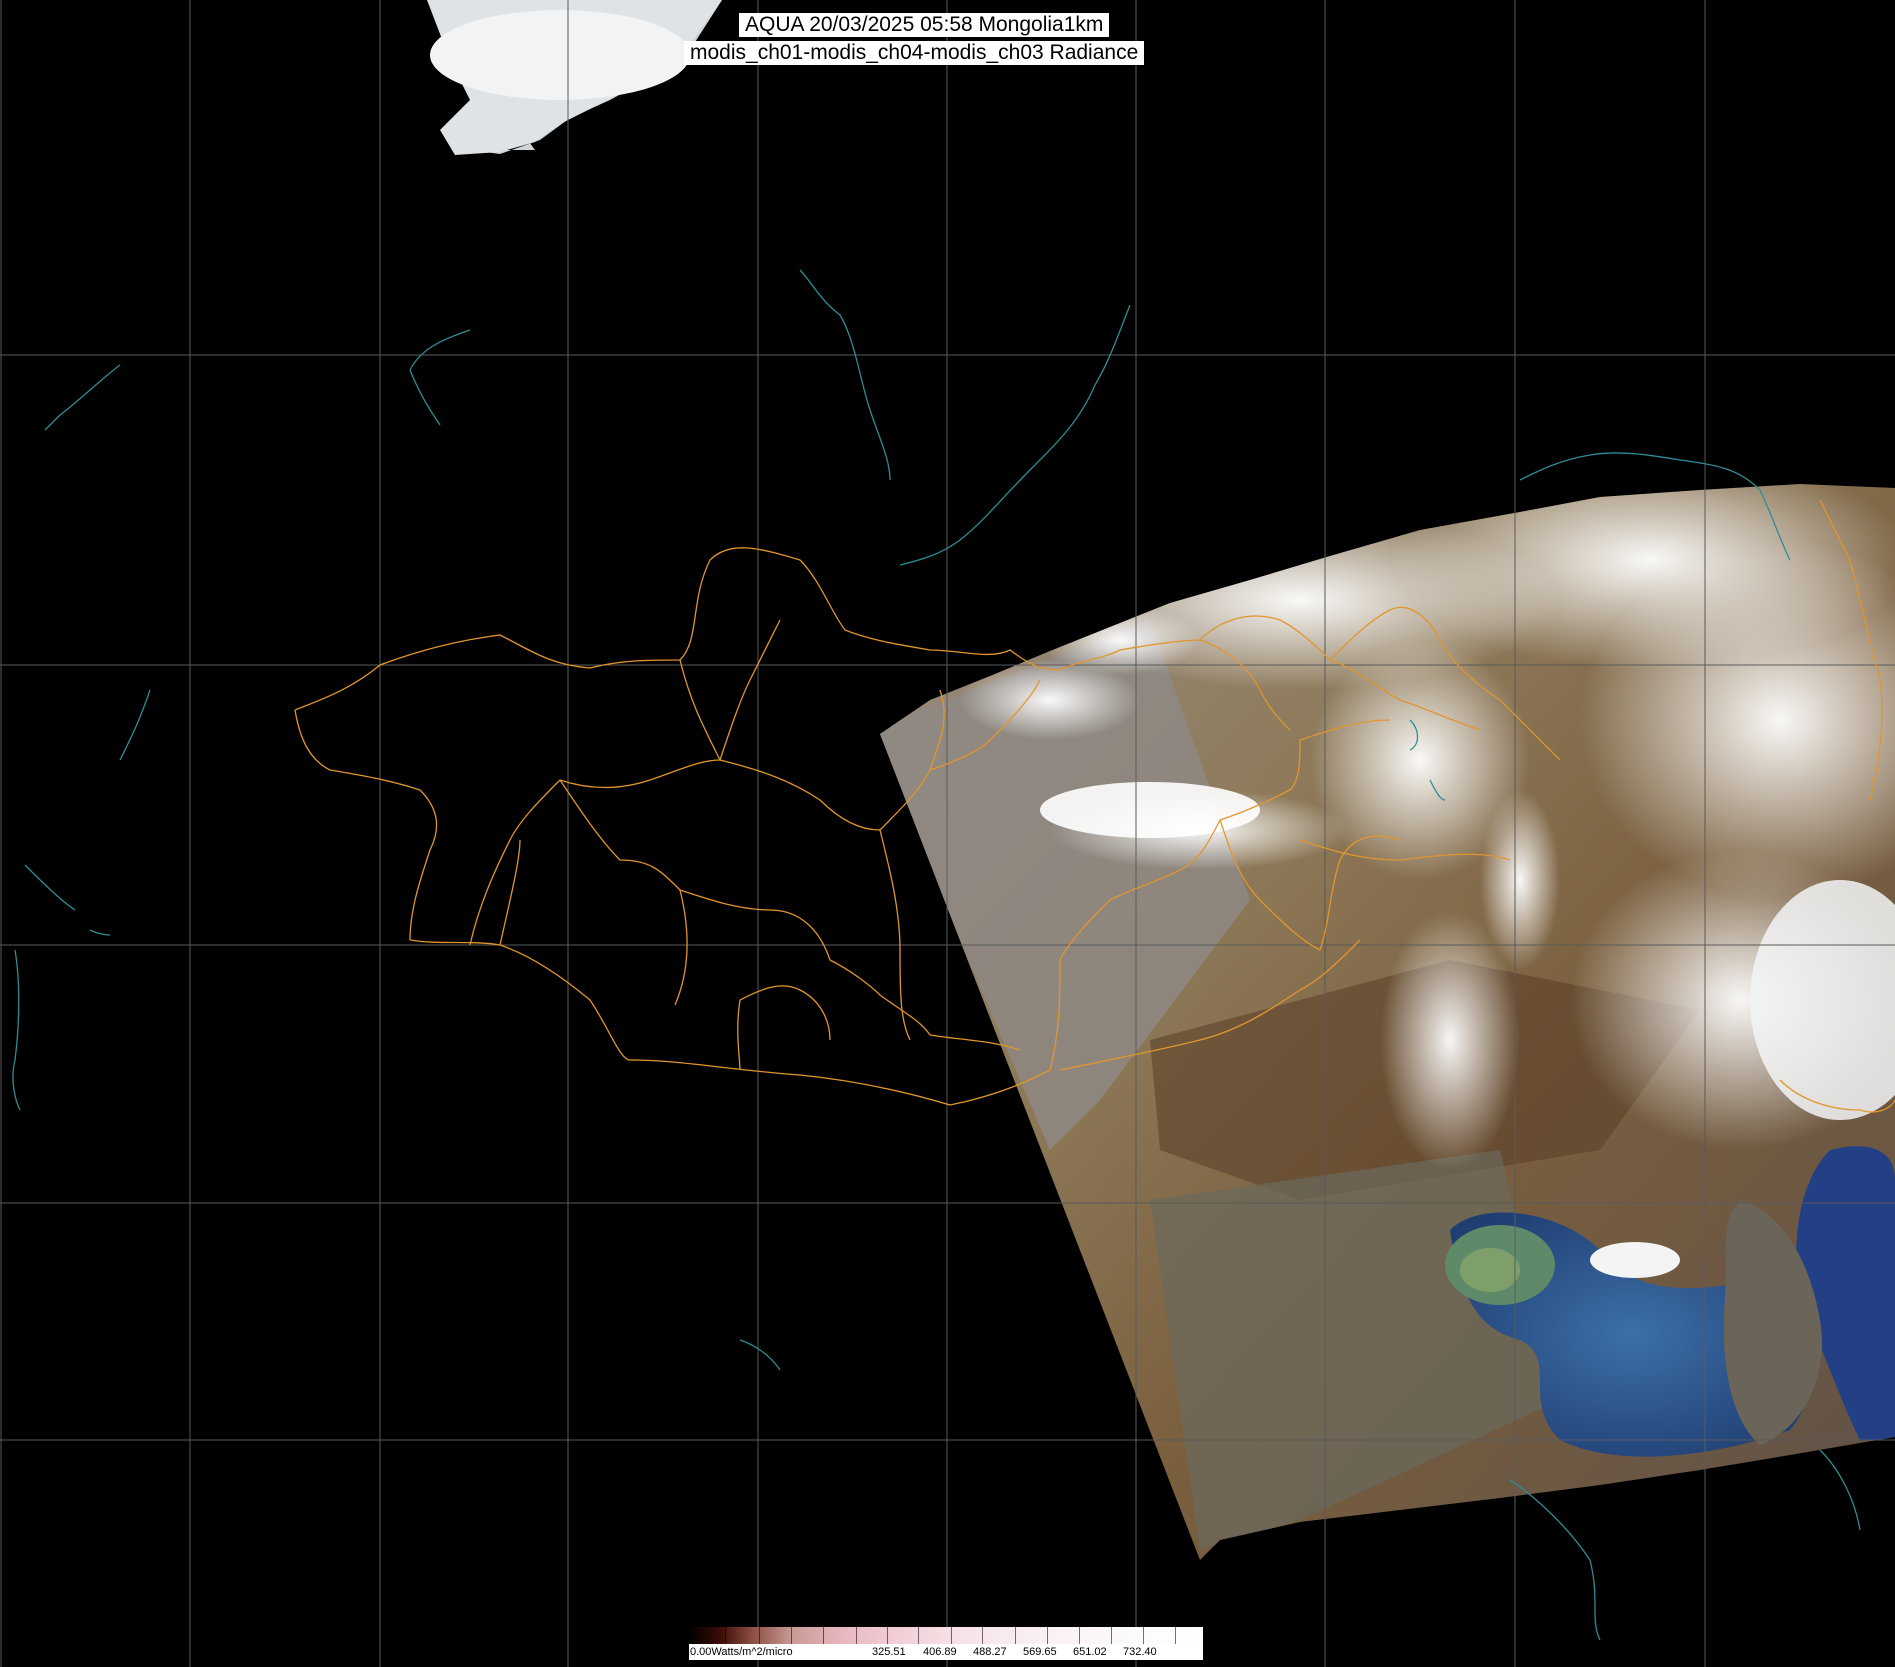 The height and width of the screenshot is (1667, 1895). Describe the element at coordinates (990, 1652) in the screenshot. I see `legend-value: 488.27` at that location.